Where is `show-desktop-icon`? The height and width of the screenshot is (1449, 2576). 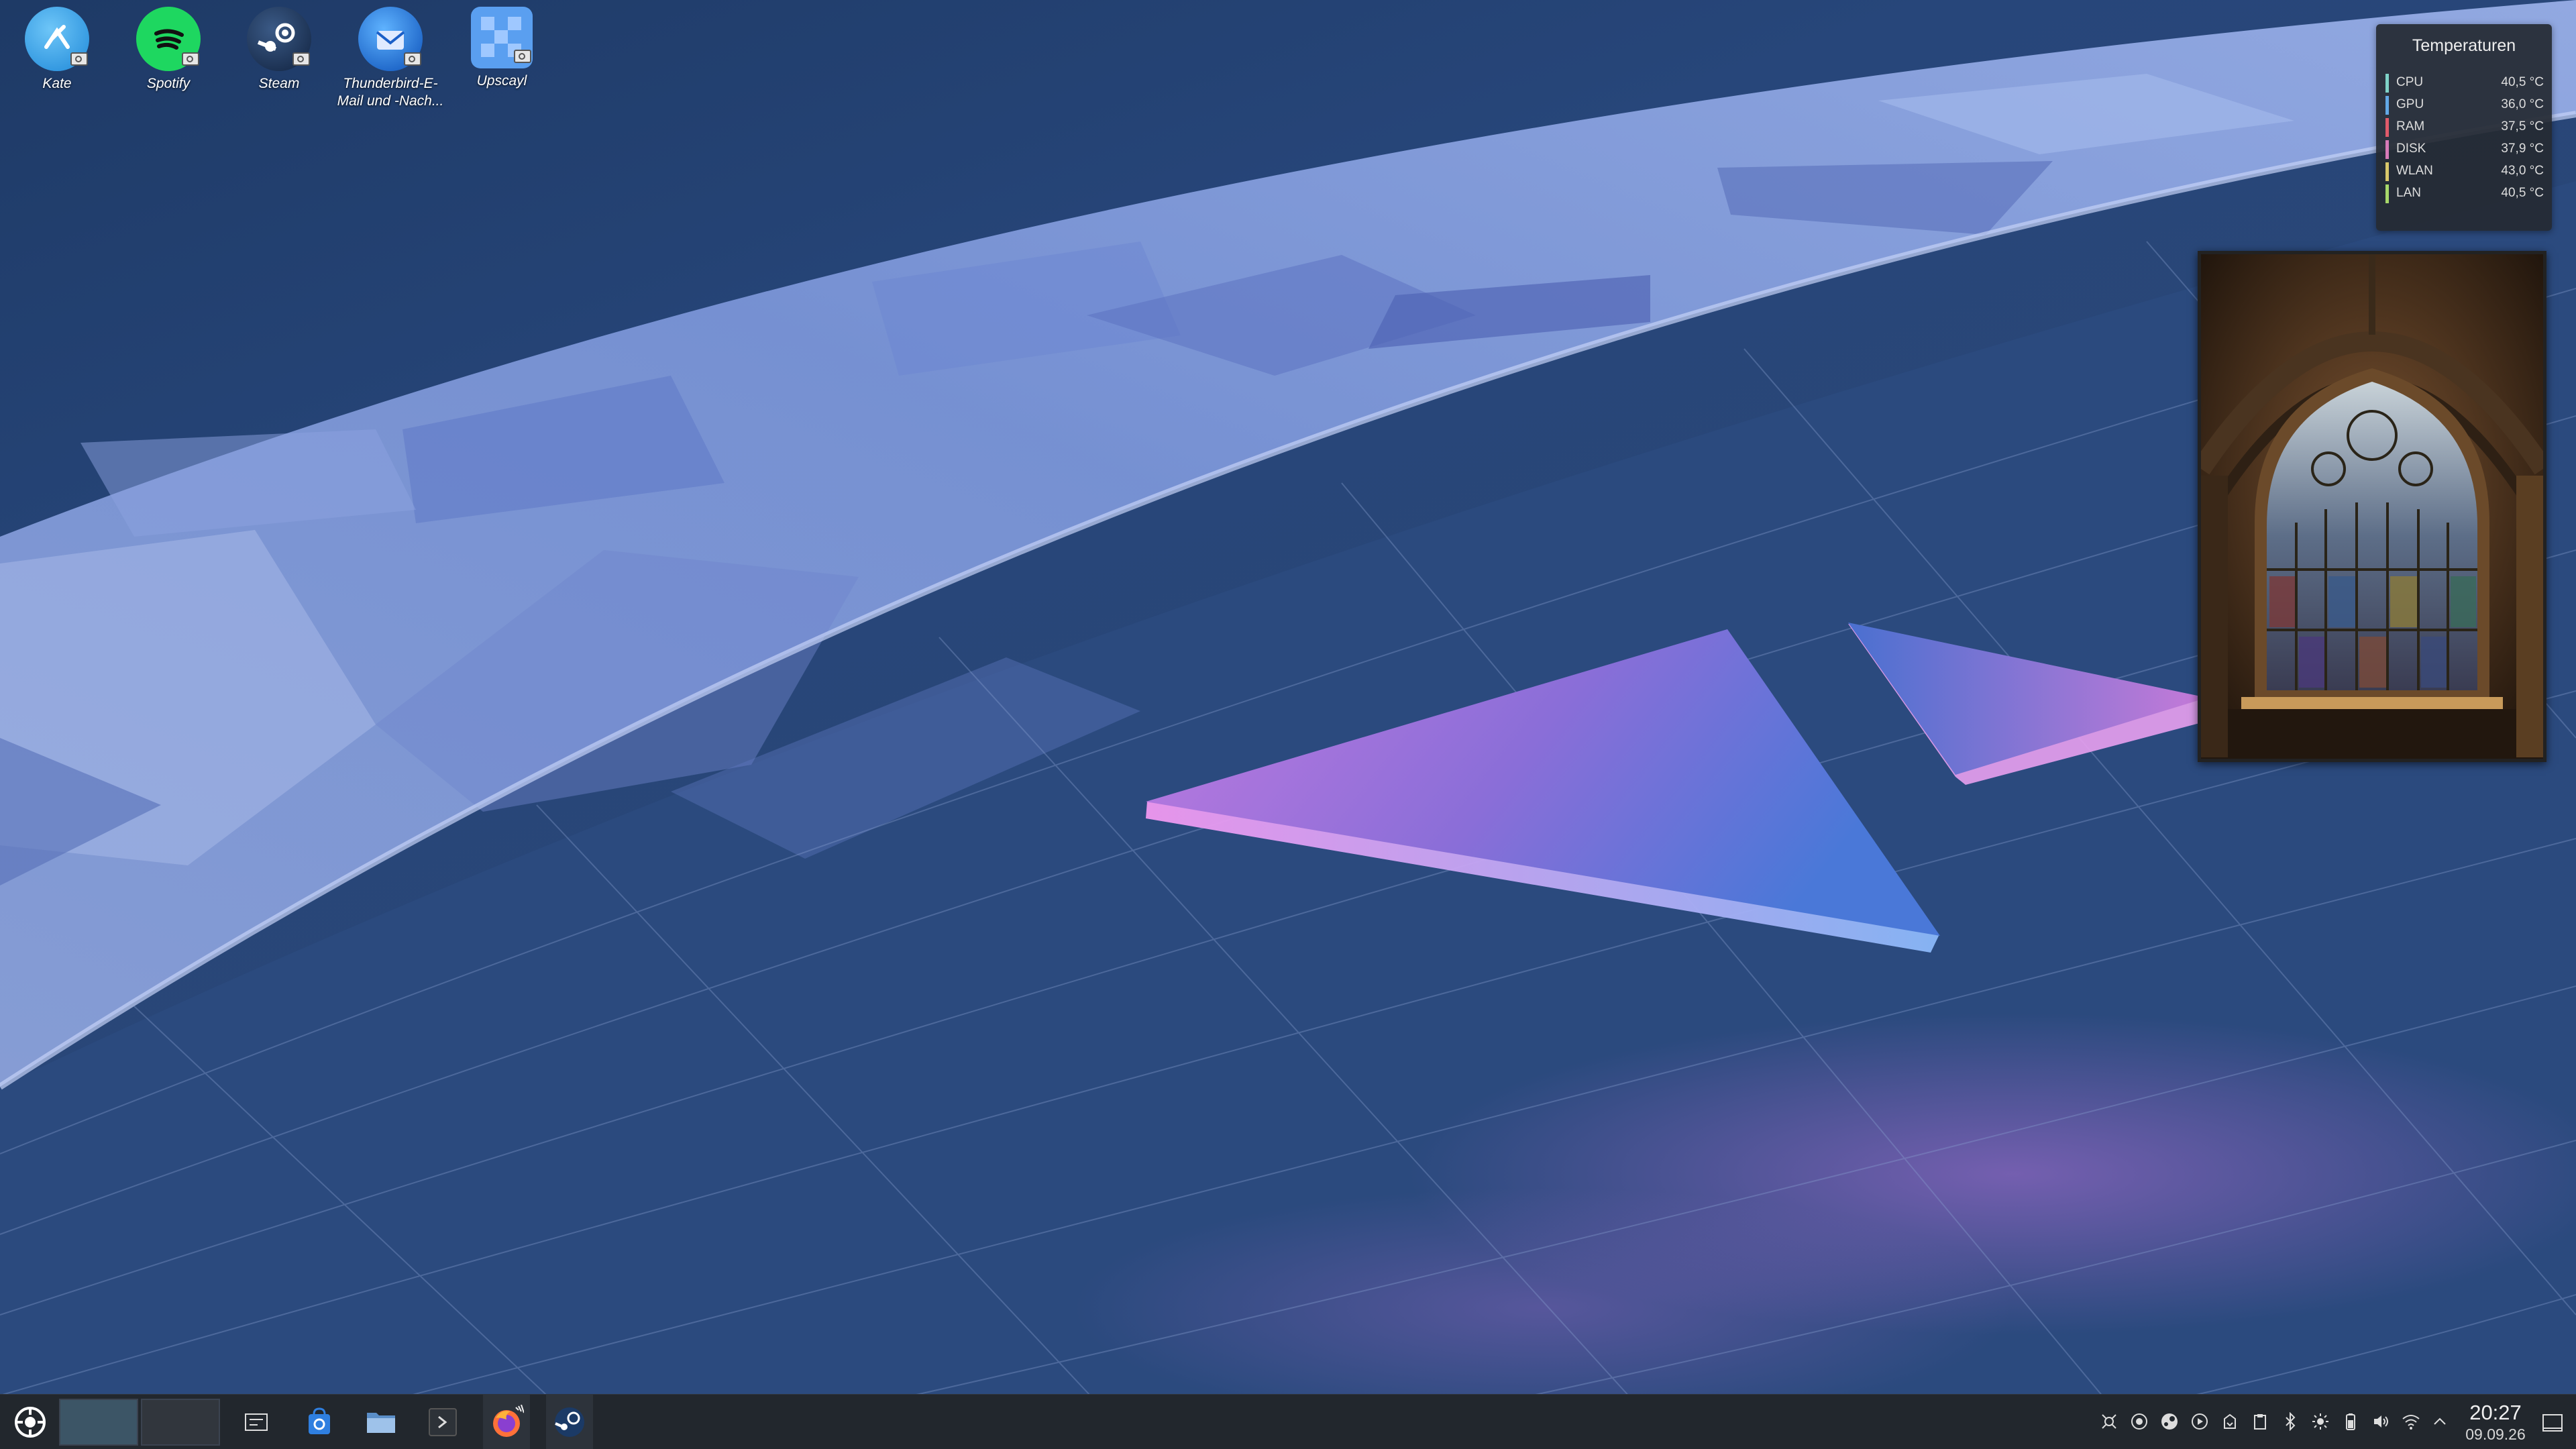
show-desktop-icon is located at coordinates (2552, 1423).